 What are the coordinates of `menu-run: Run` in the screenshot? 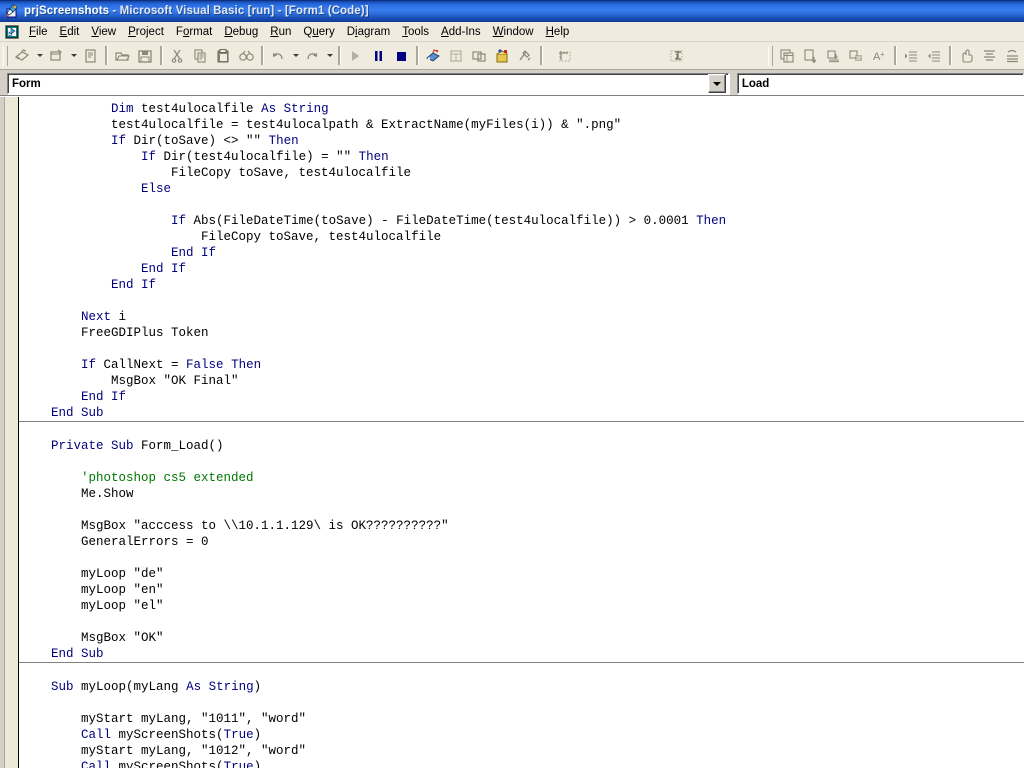 It's located at (280, 32).